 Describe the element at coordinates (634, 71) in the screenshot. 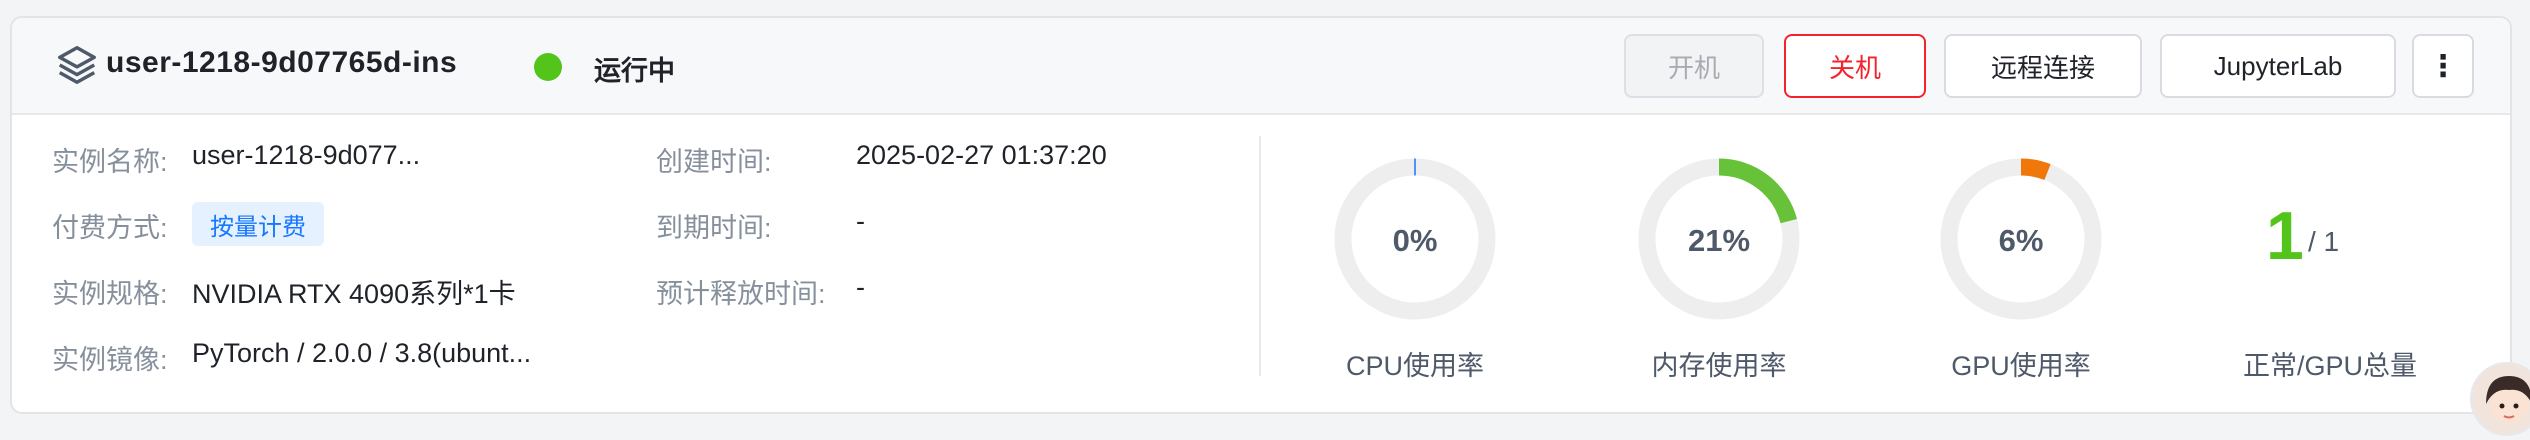

I see `status-text: 运行中` at that location.